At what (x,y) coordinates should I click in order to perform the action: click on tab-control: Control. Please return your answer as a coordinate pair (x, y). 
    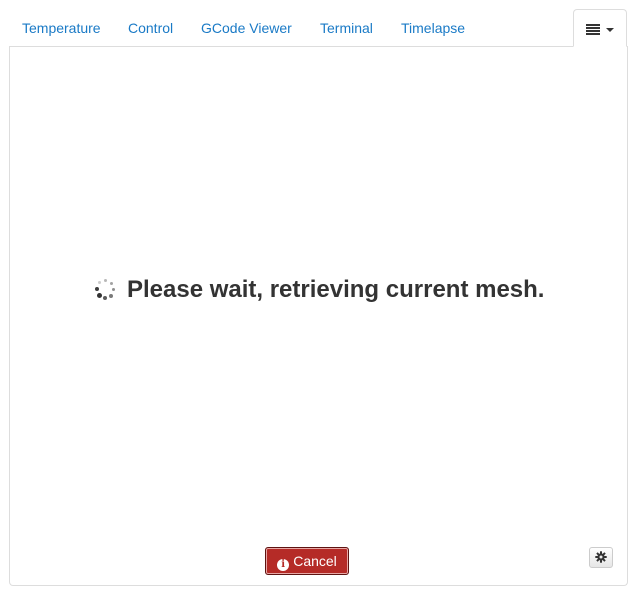
    Looking at the image, I should click on (150, 28).